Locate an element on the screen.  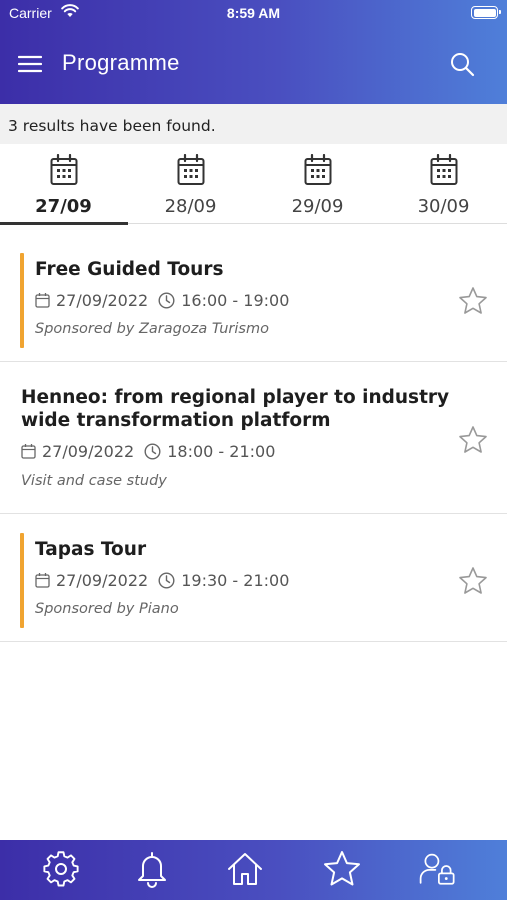
event-meta: 27/09/2022 18:00 - 21:00 is located at coordinates (148, 451).